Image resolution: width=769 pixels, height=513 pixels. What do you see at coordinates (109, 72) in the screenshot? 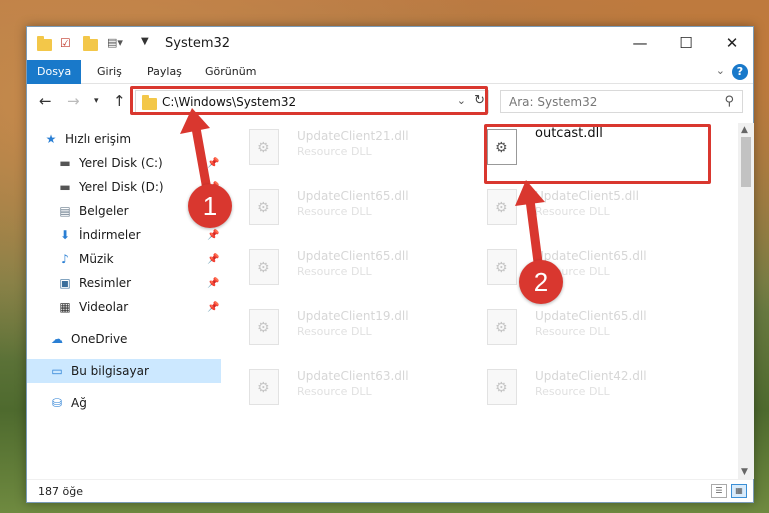
I see `tab-home: Giriş` at bounding box center [109, 72].